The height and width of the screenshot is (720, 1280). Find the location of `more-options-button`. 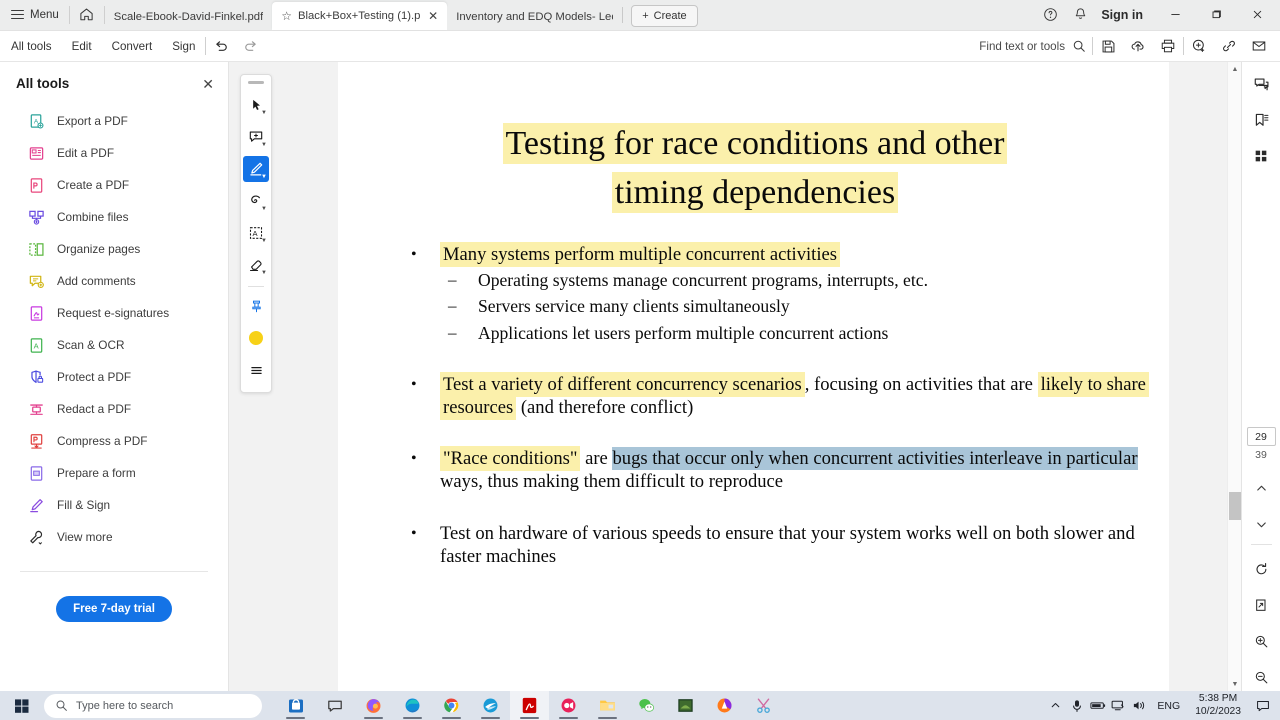

more-options-button is located at coordinates (256, 370).